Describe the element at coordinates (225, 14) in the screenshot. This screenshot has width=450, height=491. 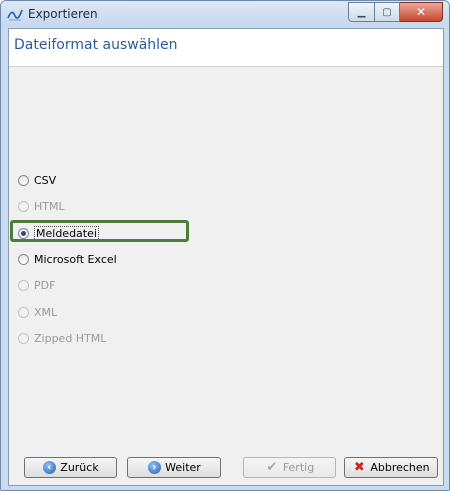
I see `title-bar: Exportieren ▁ ▢ ✕` at that location.